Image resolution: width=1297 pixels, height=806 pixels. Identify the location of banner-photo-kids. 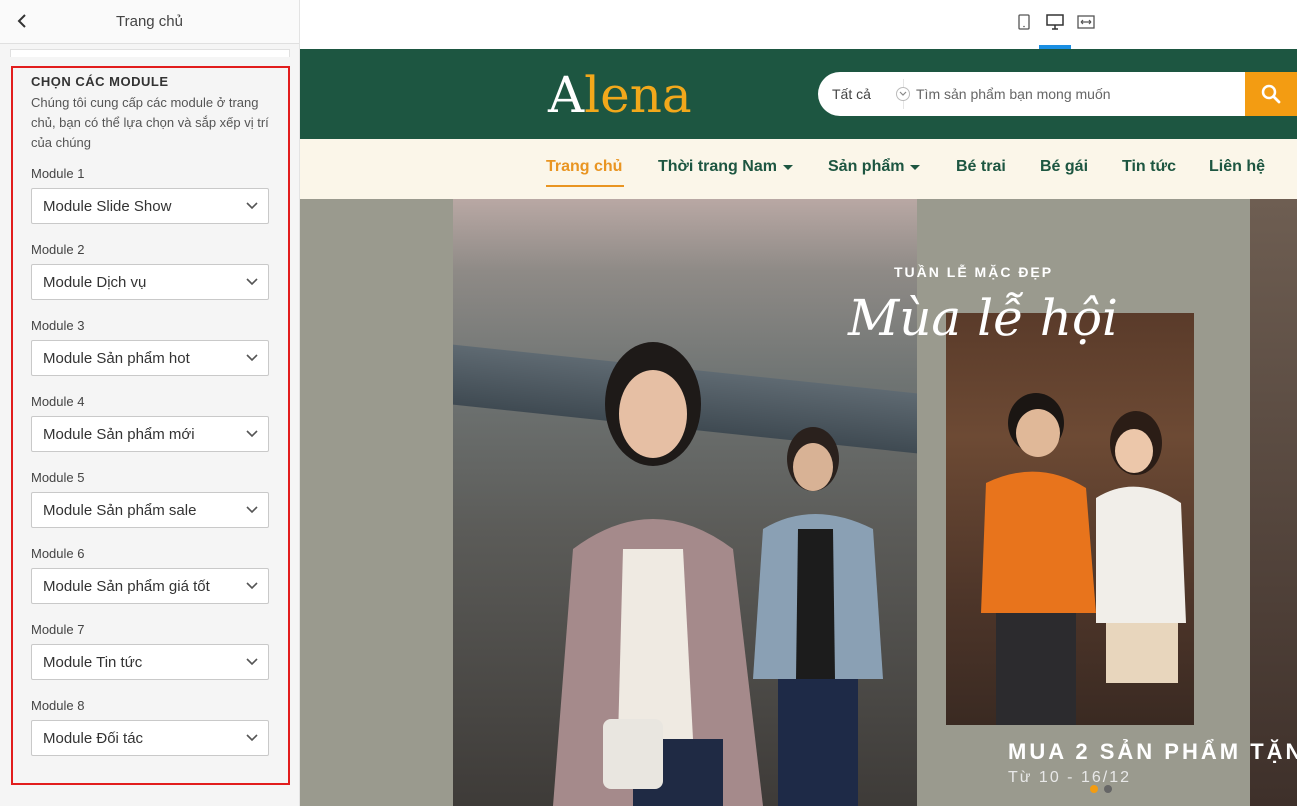
(1070, 519).